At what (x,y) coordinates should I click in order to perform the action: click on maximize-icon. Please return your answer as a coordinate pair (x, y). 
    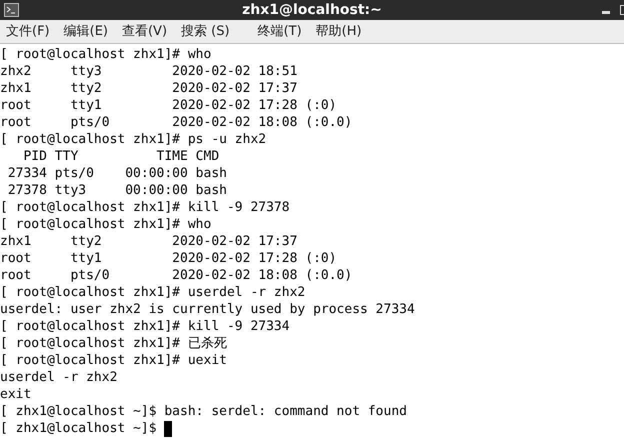
    Looking at the image, I should click on (622, 10).